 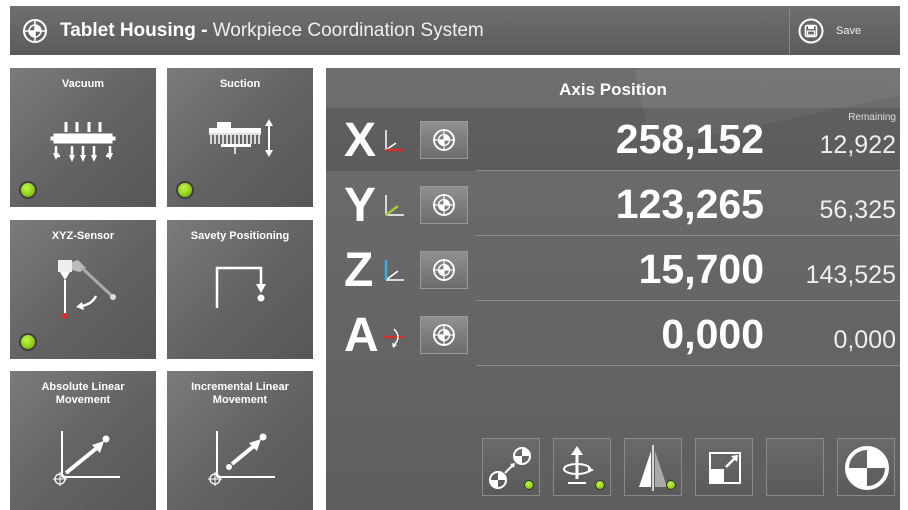 I want to click on tile-label: Savety Positioning, so click(x=240, y=236).